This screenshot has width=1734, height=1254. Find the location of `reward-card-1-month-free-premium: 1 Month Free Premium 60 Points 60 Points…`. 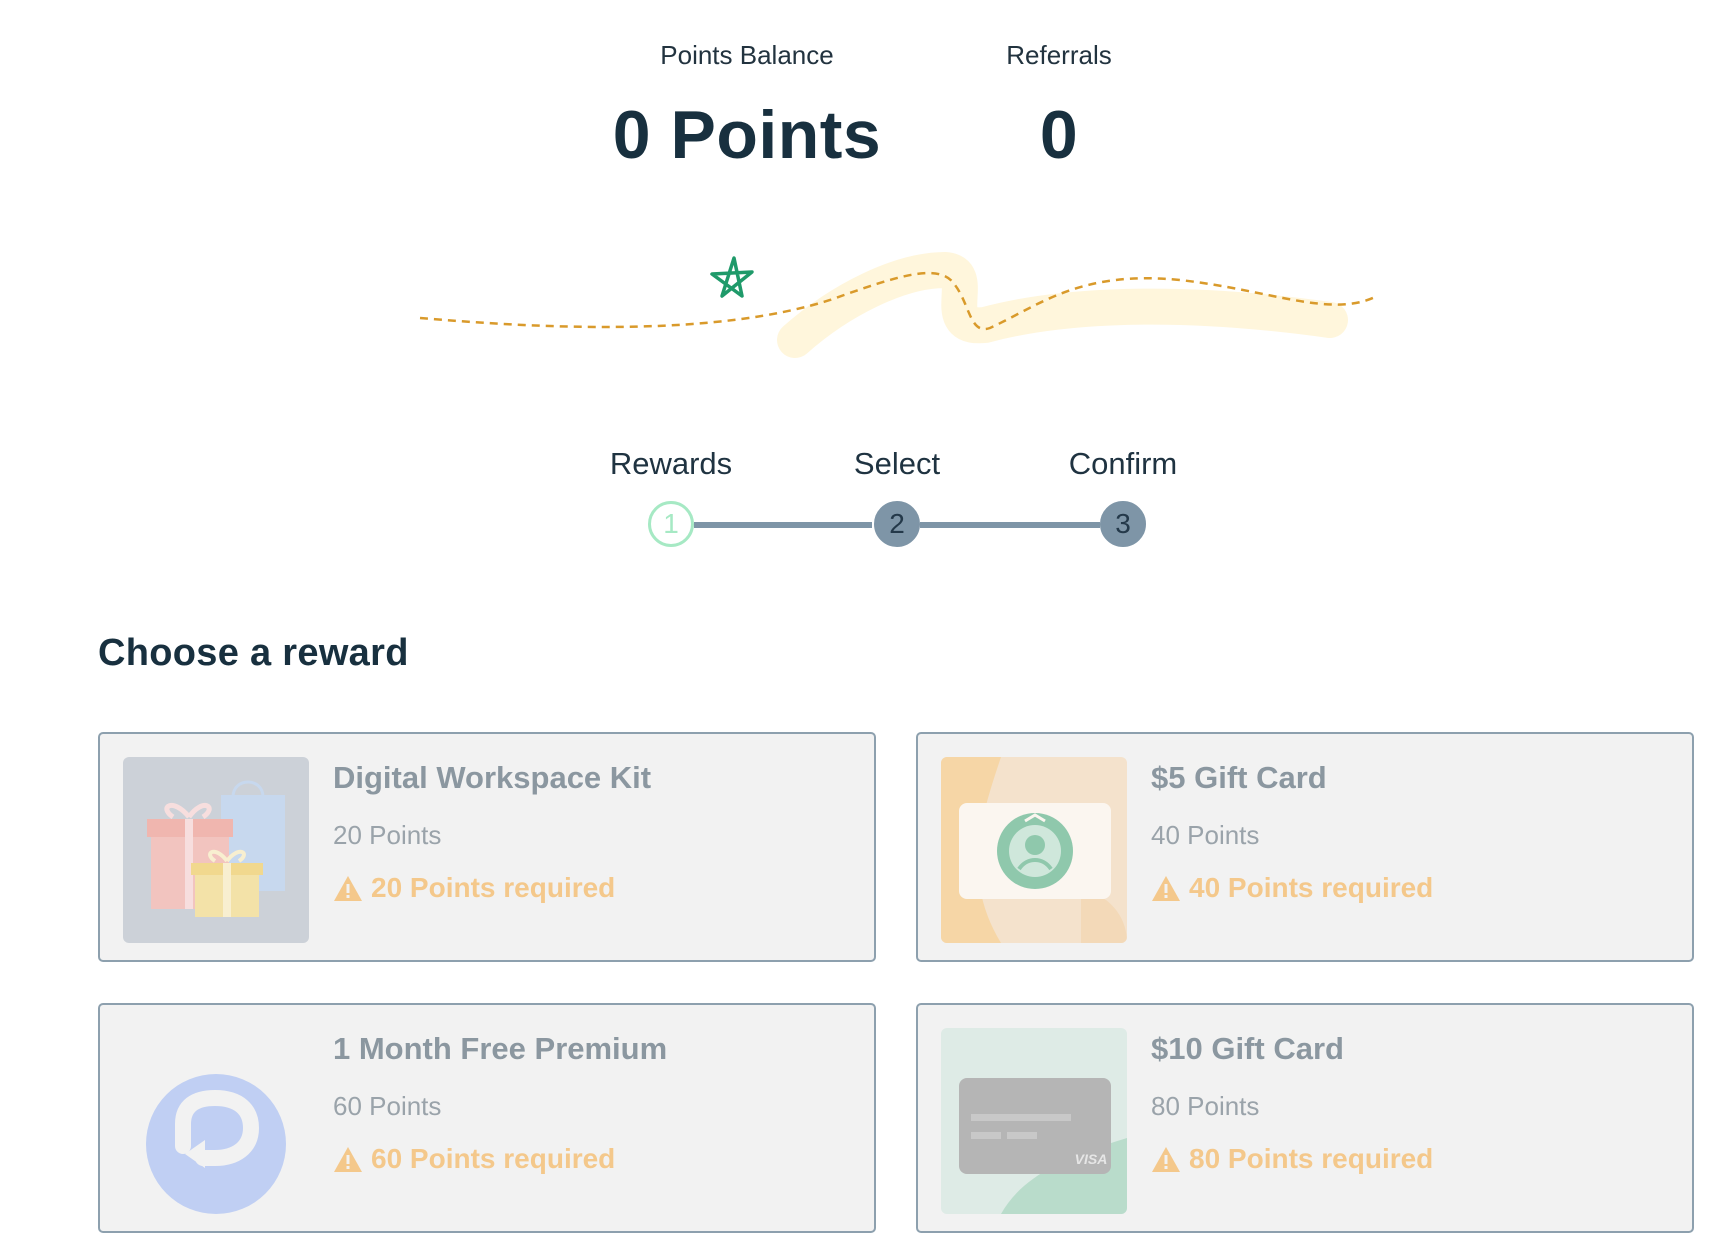

reward-card-1-month-free-premium: 1 Month Free Premium 60 Points 60 Points… is located at coordinates (487, 1118).